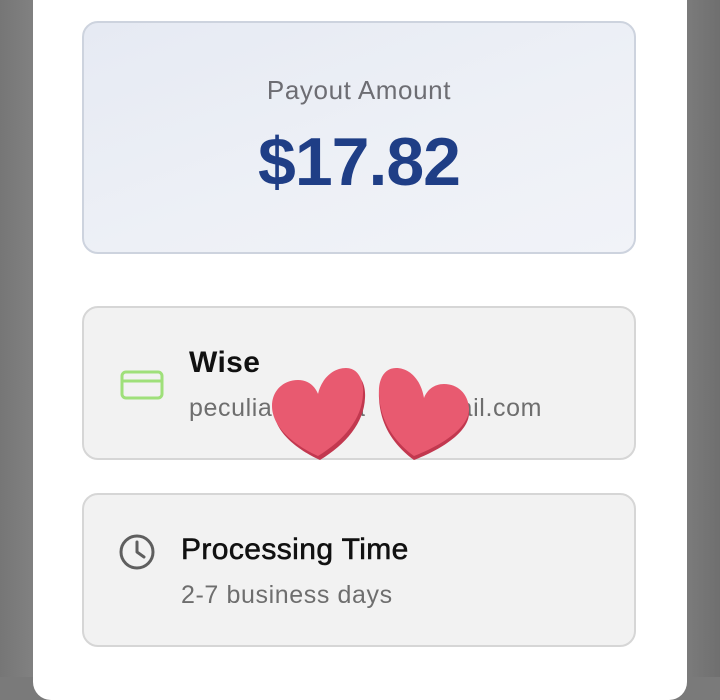 The width and height of the screenshot is (720, 700). Describe the element at coordinates (359, 90) in the screenshot. I see `payout-amount-label: Payout Amount` at that location.